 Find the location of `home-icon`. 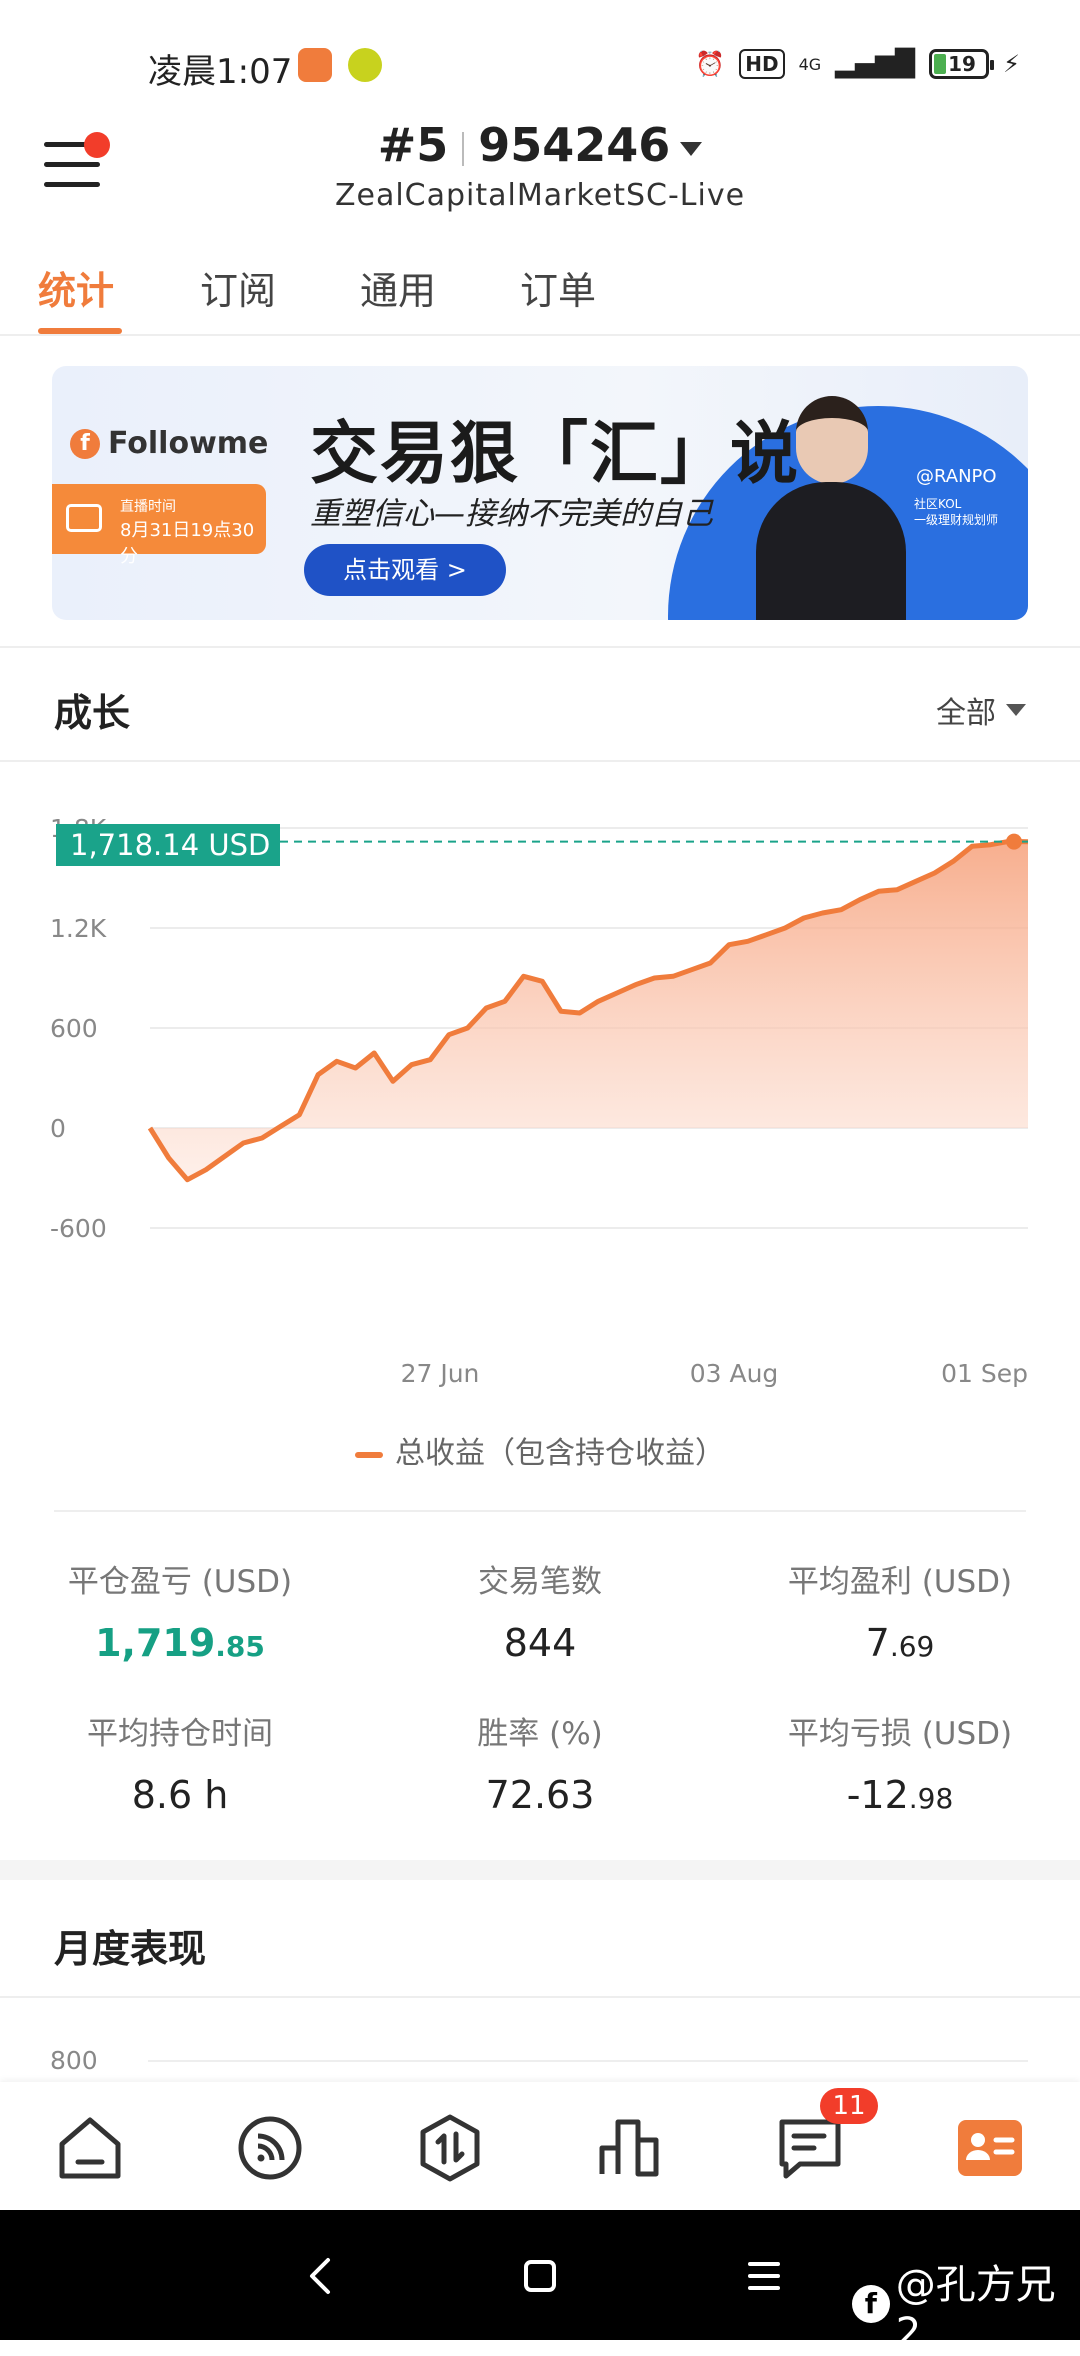

home-icon is located at coordinates (90, 2148).